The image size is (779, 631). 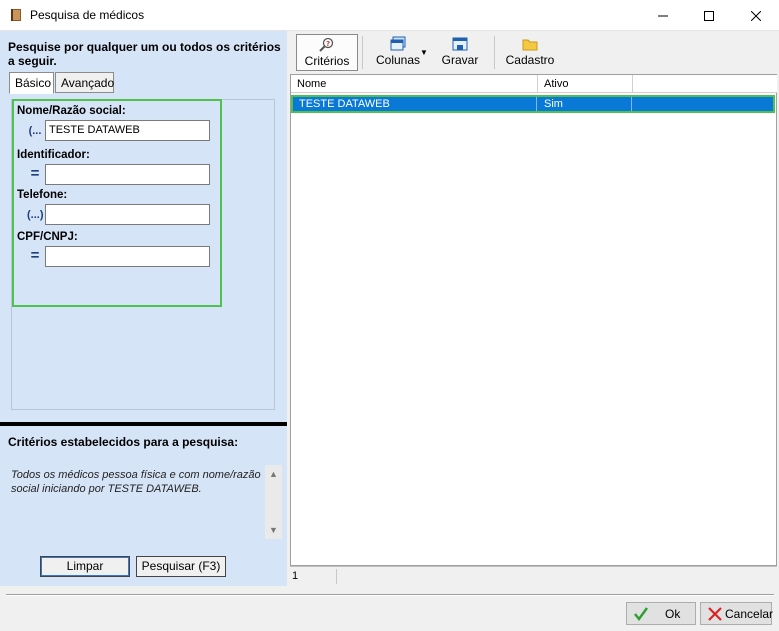 I want to click on section-divider, so click(x=143, y=424).